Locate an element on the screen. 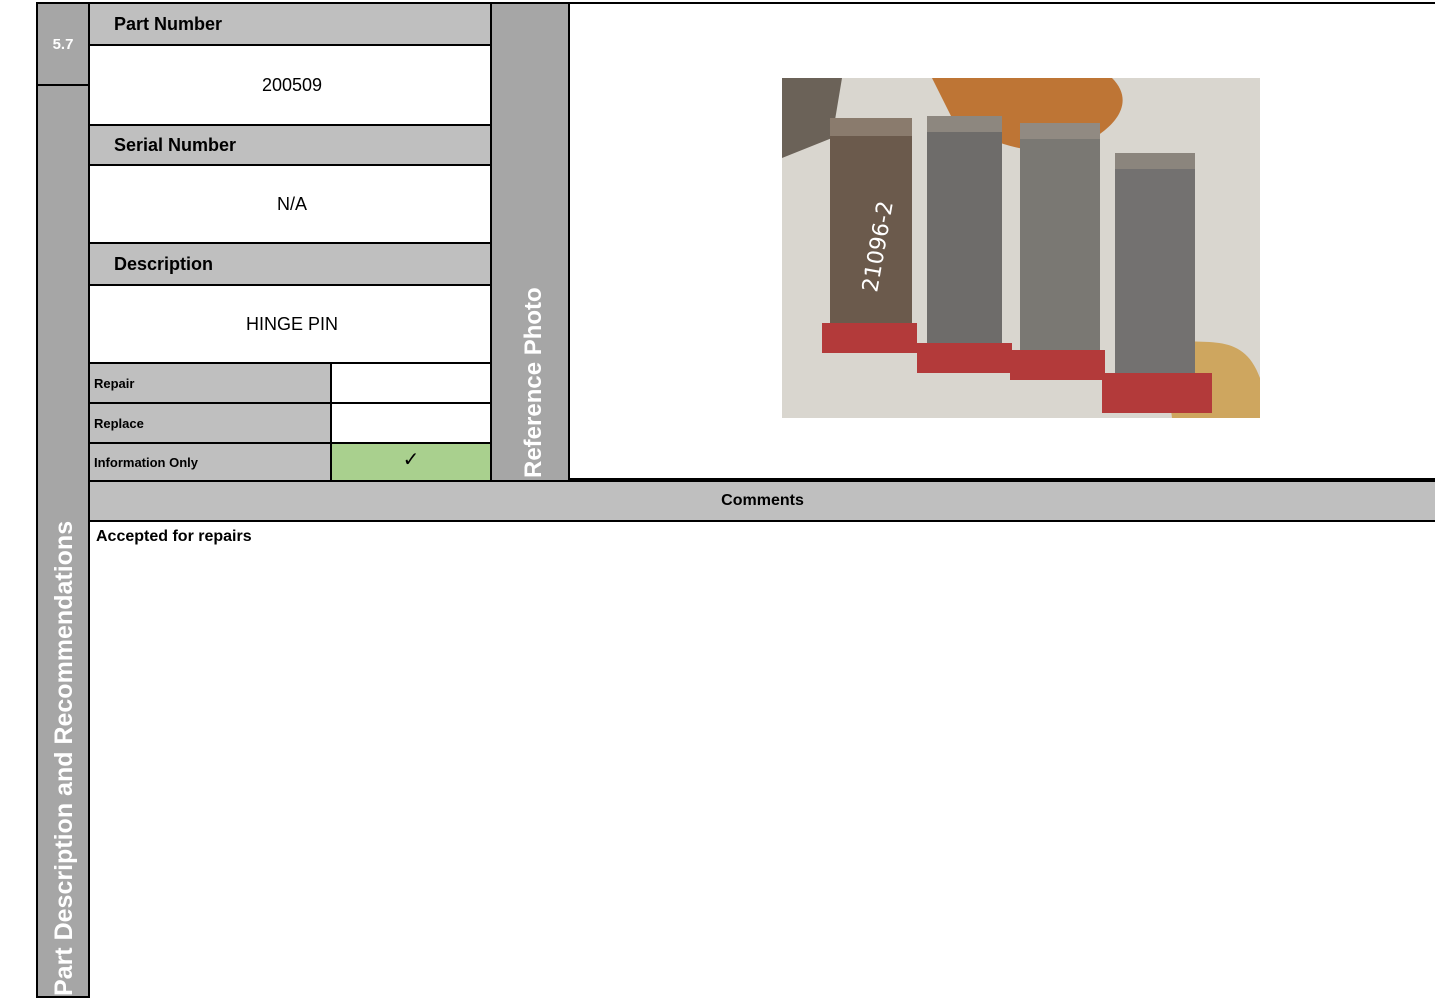 The height and width of the screenshot is (998, 1435). section-number: 5.7 is located at coordinates (63, 44).